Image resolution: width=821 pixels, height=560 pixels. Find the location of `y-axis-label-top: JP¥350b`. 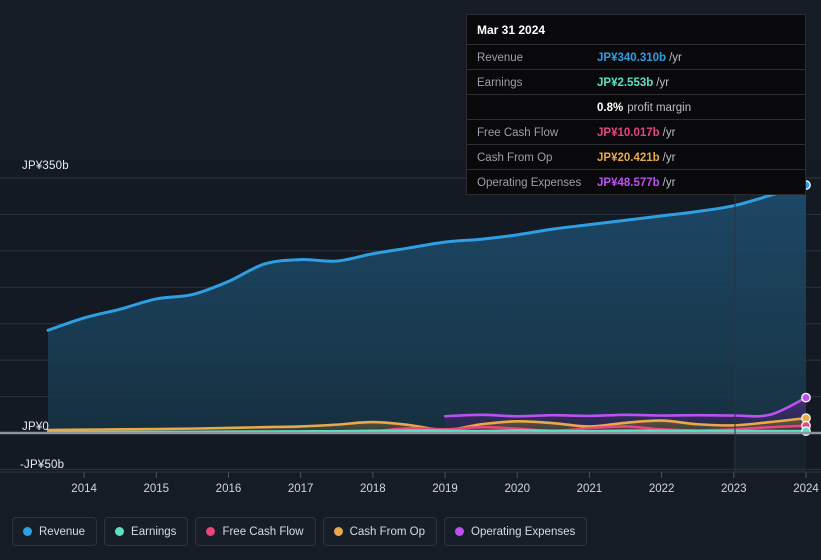

y-axis-label-top: JP¥350b is located at coordinates (45, 166).